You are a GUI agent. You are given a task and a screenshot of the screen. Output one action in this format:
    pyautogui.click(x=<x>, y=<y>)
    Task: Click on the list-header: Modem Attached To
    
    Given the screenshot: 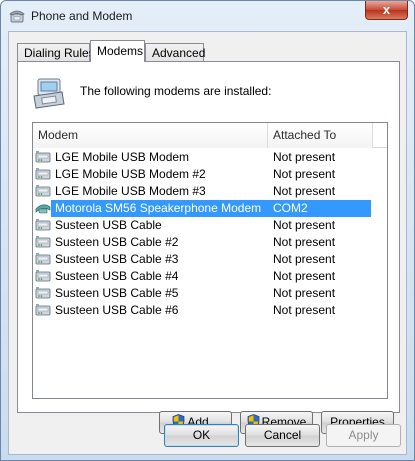 What is the action you would take?
    pyautogui.click(x=210, y=135)
    